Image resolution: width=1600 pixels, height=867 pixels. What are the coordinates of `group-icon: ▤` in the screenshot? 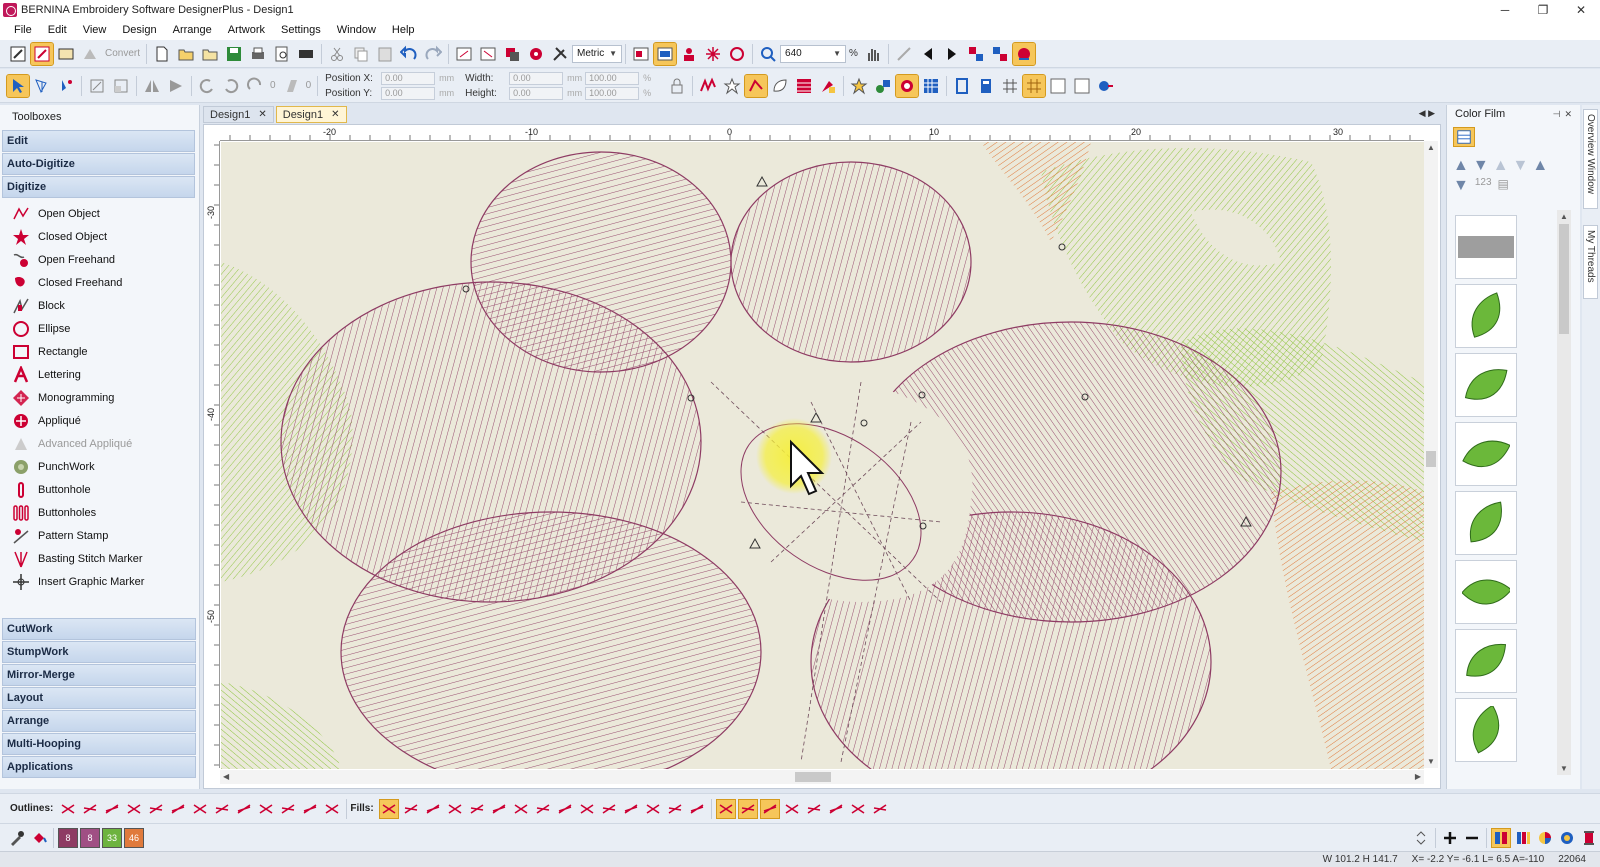 It's located at (1503, 186).